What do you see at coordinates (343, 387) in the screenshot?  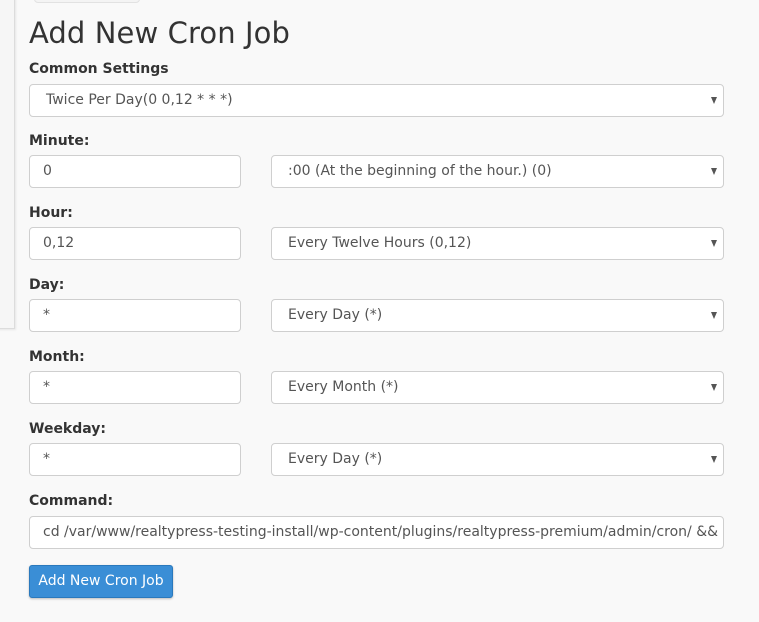 I see `month-select-value: Every Month (*)` at bounding box center [343, 387].